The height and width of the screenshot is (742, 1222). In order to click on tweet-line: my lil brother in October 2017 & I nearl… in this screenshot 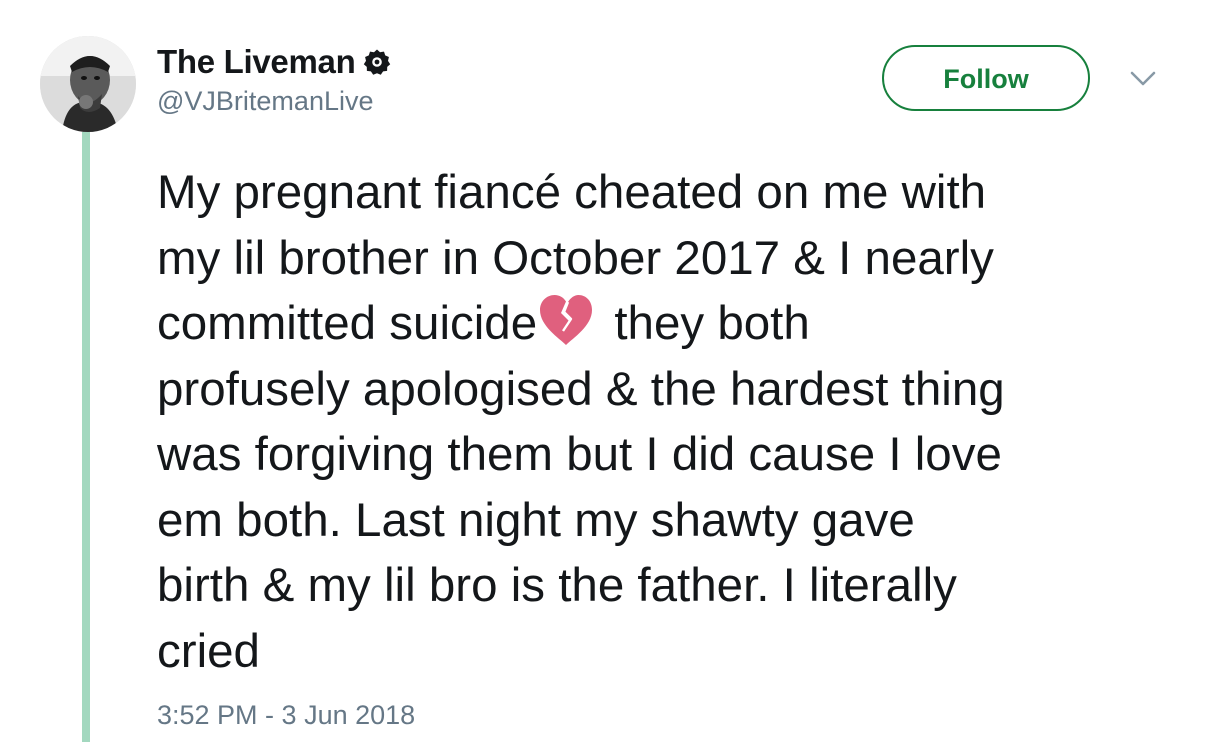, I will do `click(575, 258)`.